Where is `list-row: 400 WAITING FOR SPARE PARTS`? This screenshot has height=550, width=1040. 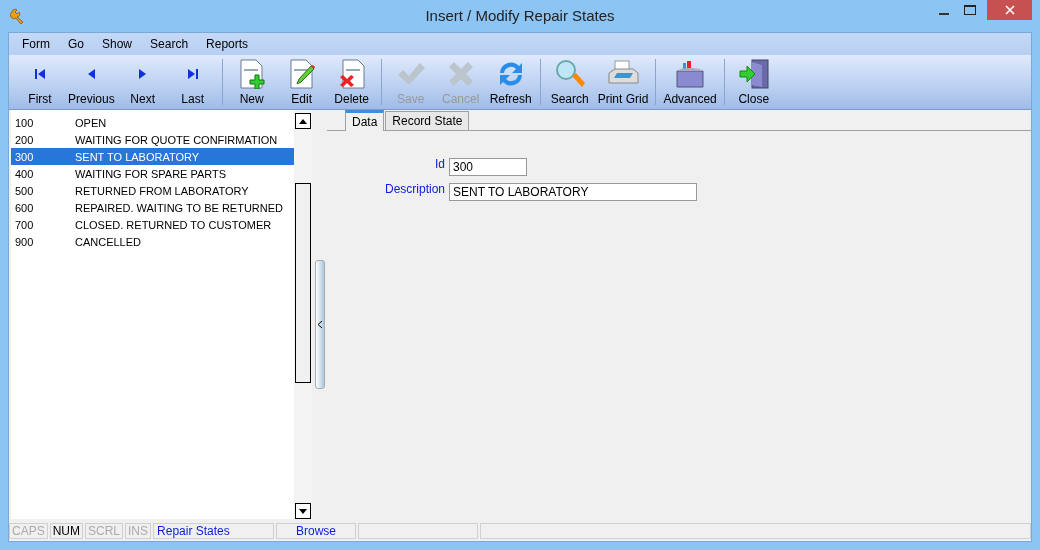 list-row: 400 WAITING FOR SPARE PARTS is located at coordinates (152, 173).